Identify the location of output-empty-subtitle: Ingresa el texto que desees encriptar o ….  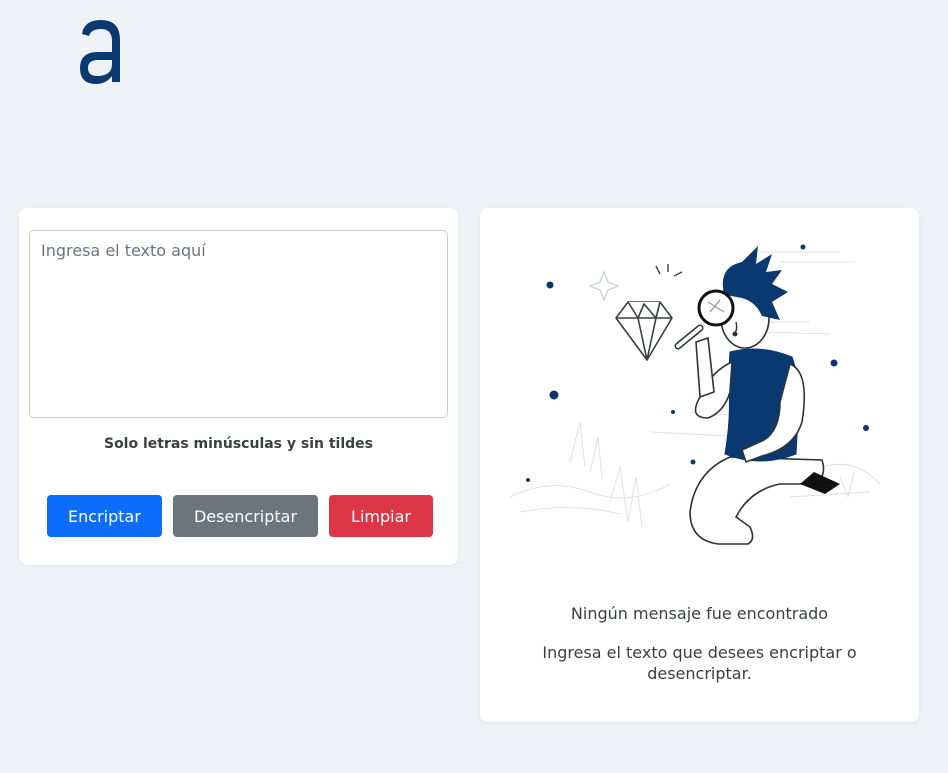
(699, 663).